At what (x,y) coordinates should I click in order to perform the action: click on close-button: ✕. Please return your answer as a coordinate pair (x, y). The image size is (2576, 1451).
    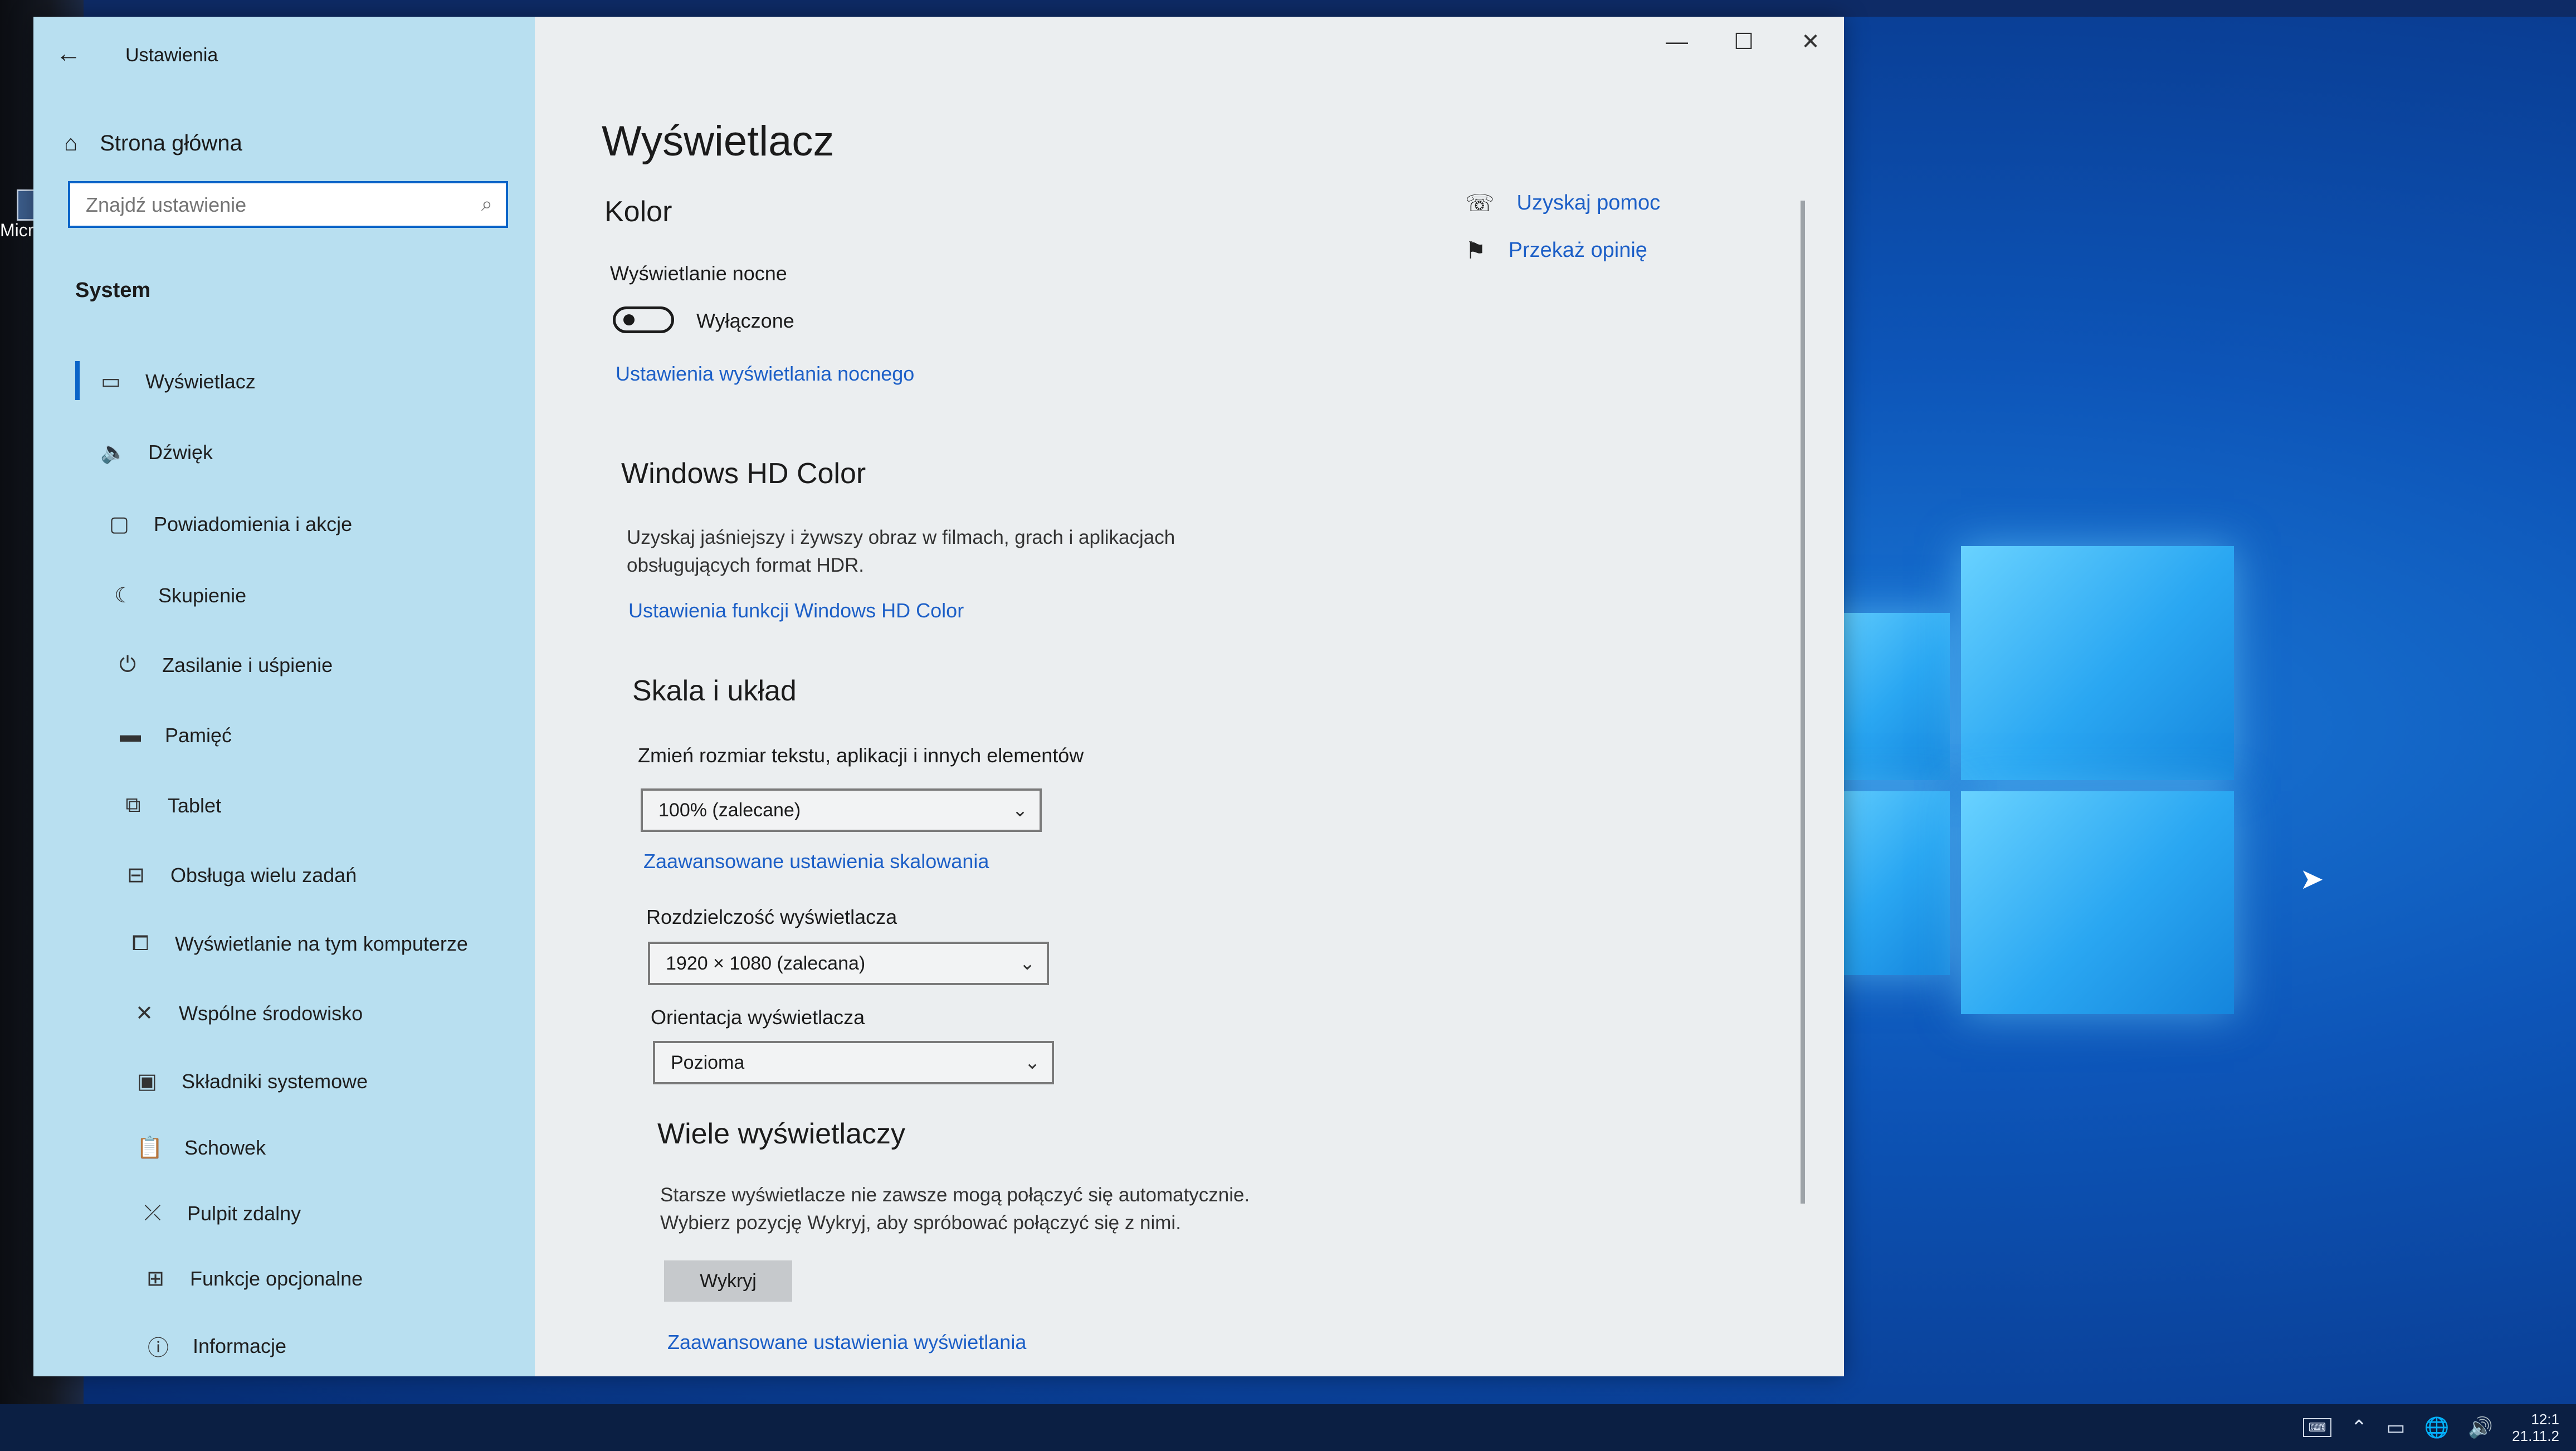
    Looking at the image, I should click on (1810, 42).